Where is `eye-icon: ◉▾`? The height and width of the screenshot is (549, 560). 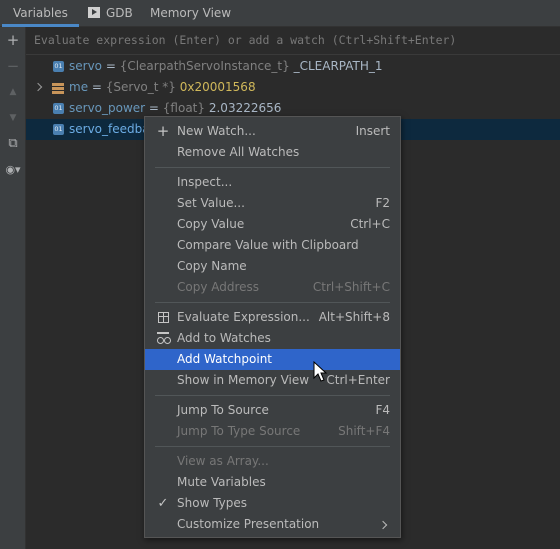
eye-icon: ◉▾ is located at coordinates (13, 169).